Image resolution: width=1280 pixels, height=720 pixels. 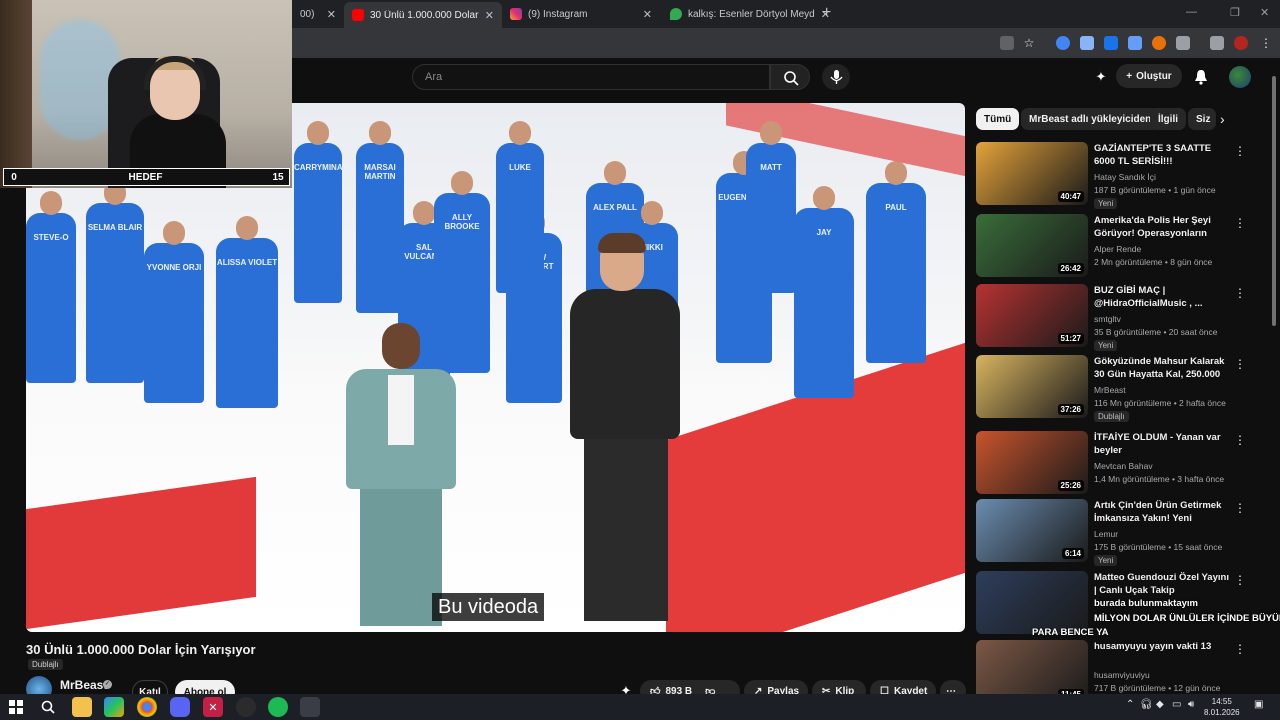 I want to click on chip-related: İlgili, so click(x=1168, y=119).